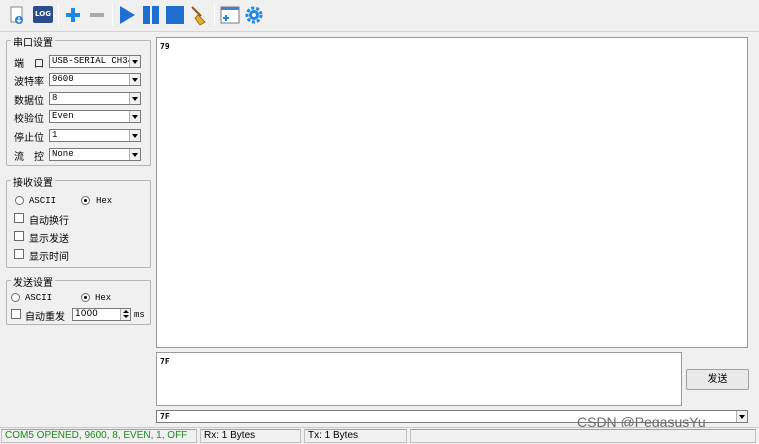 This screenshot has width=759, height=444. Describe the element at coordinates (125, 314) in the screenshot. I see `spin-arrows-icon` at that location.